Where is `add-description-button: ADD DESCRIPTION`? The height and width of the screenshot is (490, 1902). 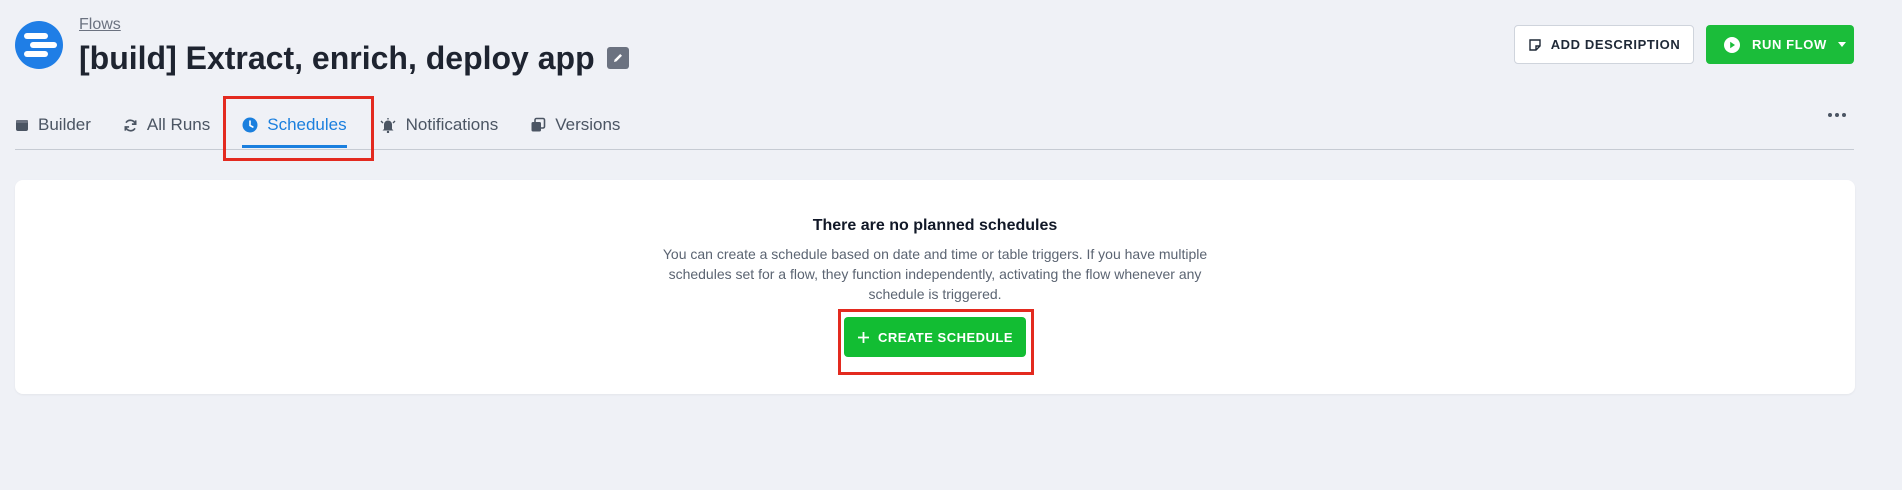 add-description-button: ADD DESCRIPTION is located at coordinates (1604, 44).